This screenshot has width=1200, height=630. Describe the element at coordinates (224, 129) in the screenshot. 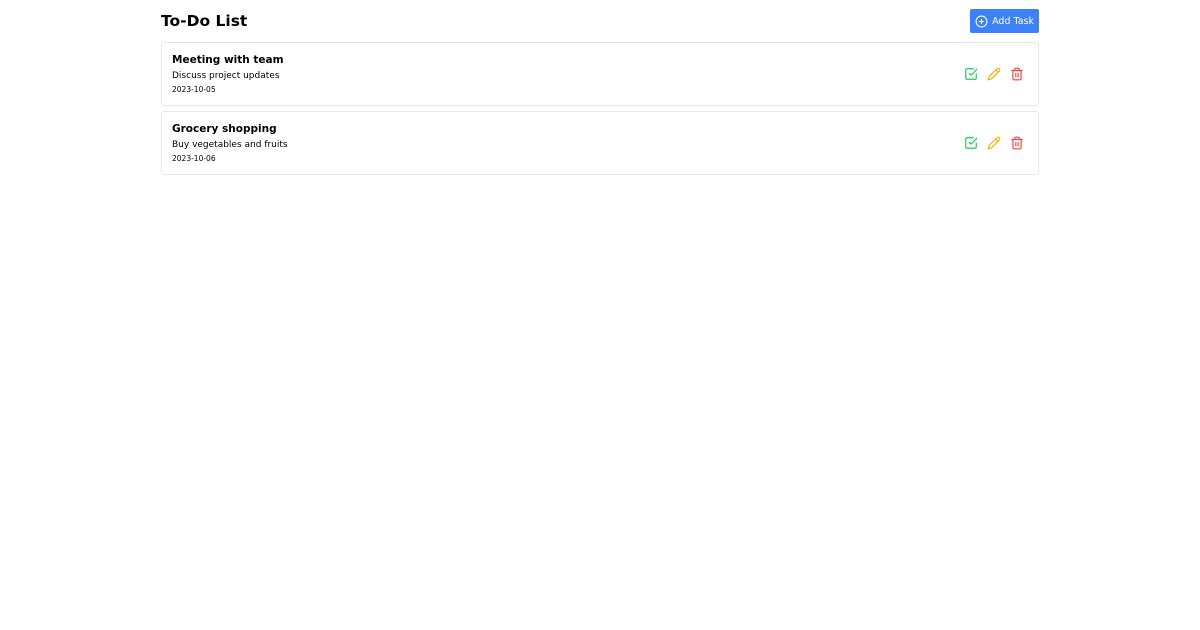

I see `task-title: Grocery shopping` at that location.